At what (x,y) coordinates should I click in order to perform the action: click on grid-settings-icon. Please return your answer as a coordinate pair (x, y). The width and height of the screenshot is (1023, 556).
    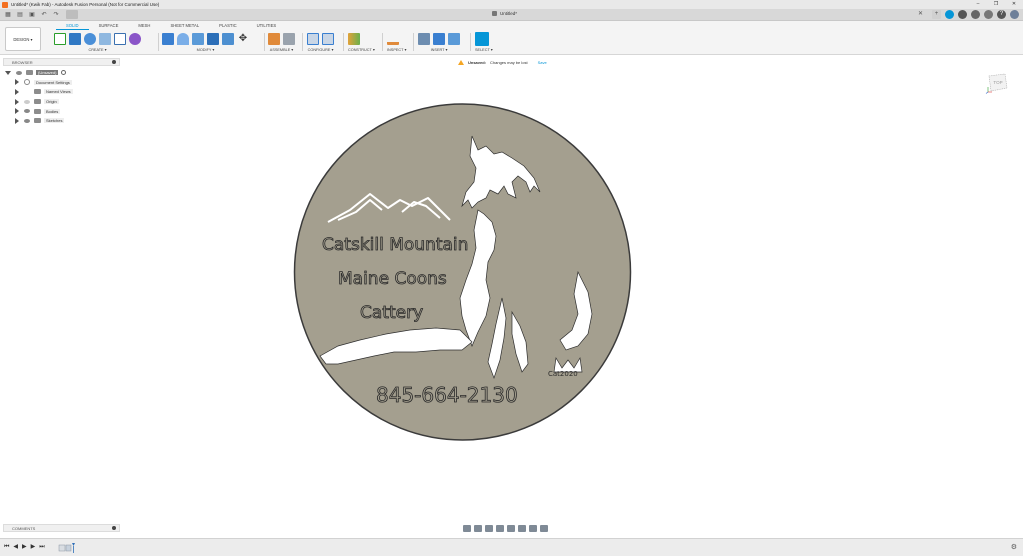
    Looking at the image, I should click on (533, 528).